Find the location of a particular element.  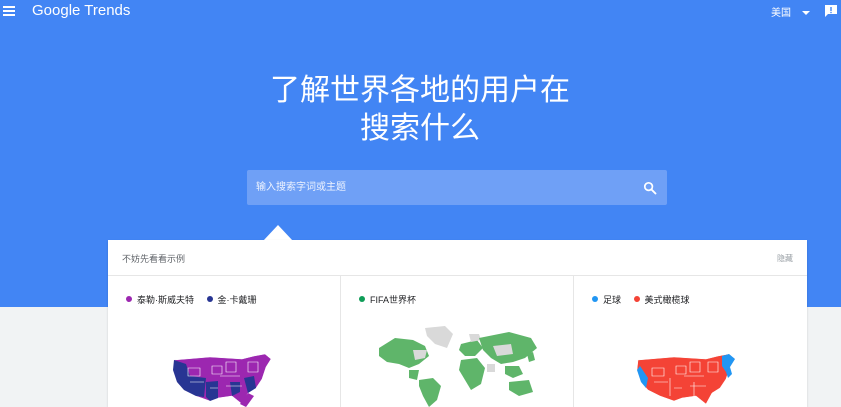

legend-item: 足球 is located at coordinates (606, 299).